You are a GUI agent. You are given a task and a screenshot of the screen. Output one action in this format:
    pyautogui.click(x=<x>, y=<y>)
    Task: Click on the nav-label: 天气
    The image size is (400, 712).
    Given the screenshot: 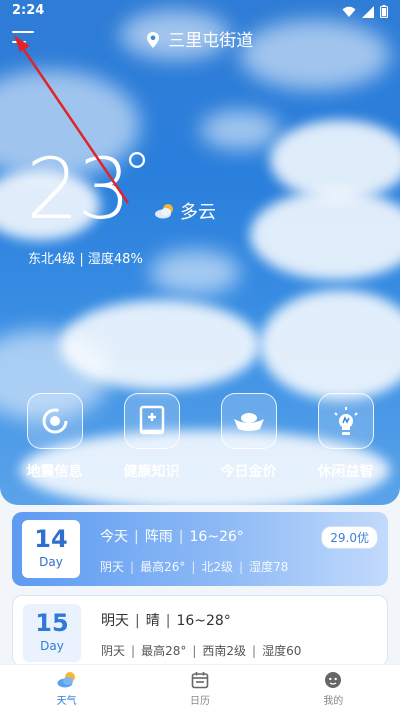 What is the action you would take?
    pyautogui.click(x=66, y=701)
    